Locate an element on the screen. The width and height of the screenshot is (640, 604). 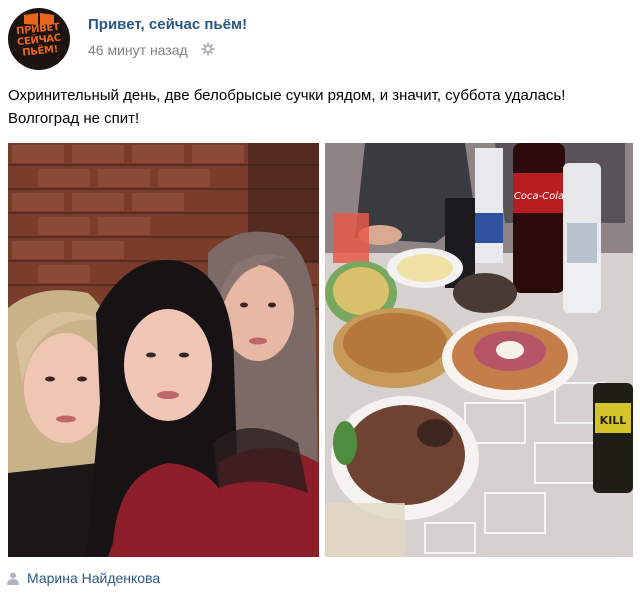
post-timestamp: 46 минут назад is located at coordinates (138, 50).